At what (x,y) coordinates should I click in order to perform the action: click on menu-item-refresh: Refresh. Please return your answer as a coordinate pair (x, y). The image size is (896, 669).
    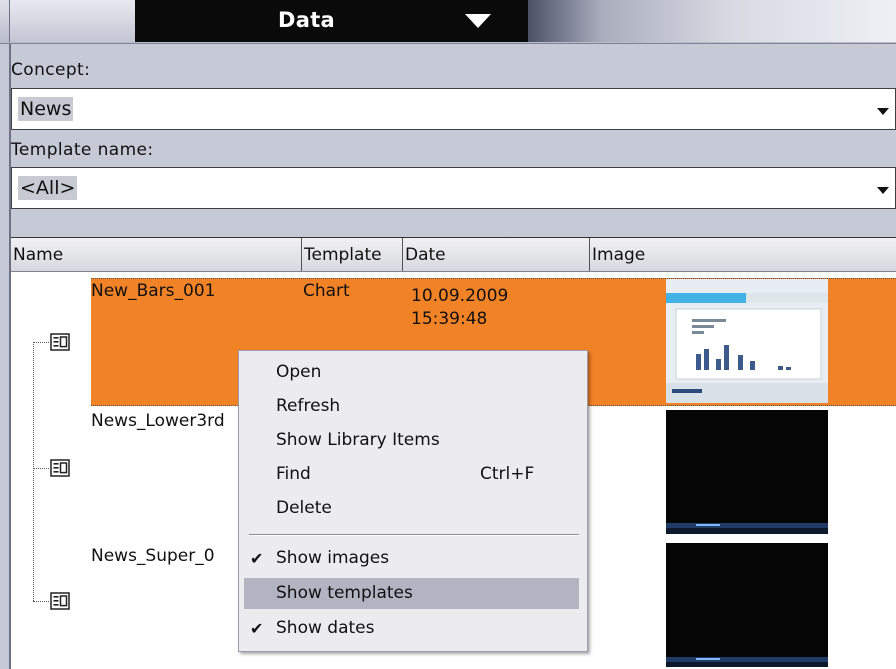
    Looking at the image, I should click on (411, 406).